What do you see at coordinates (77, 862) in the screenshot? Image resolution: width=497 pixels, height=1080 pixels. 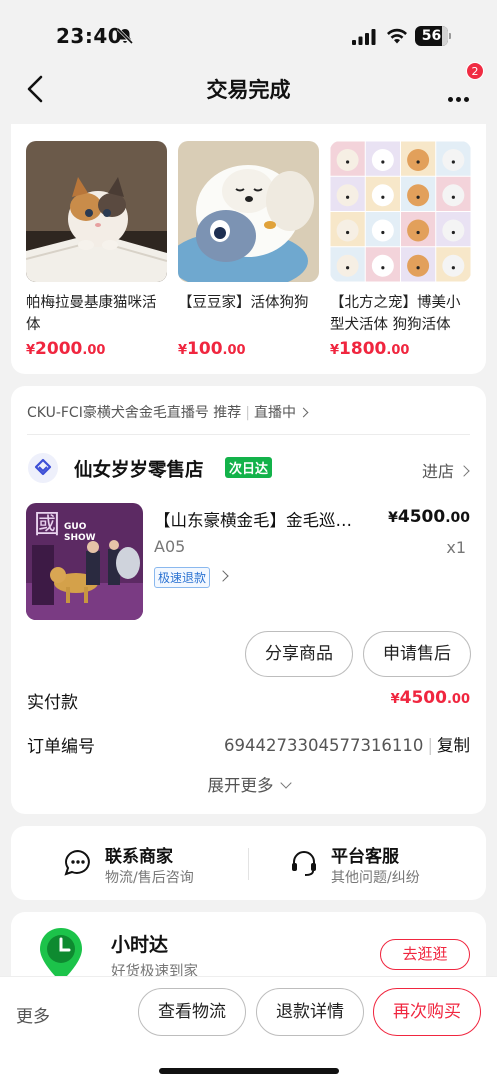 I see `chat-bubble-icon` at bounding box center [77, 862].